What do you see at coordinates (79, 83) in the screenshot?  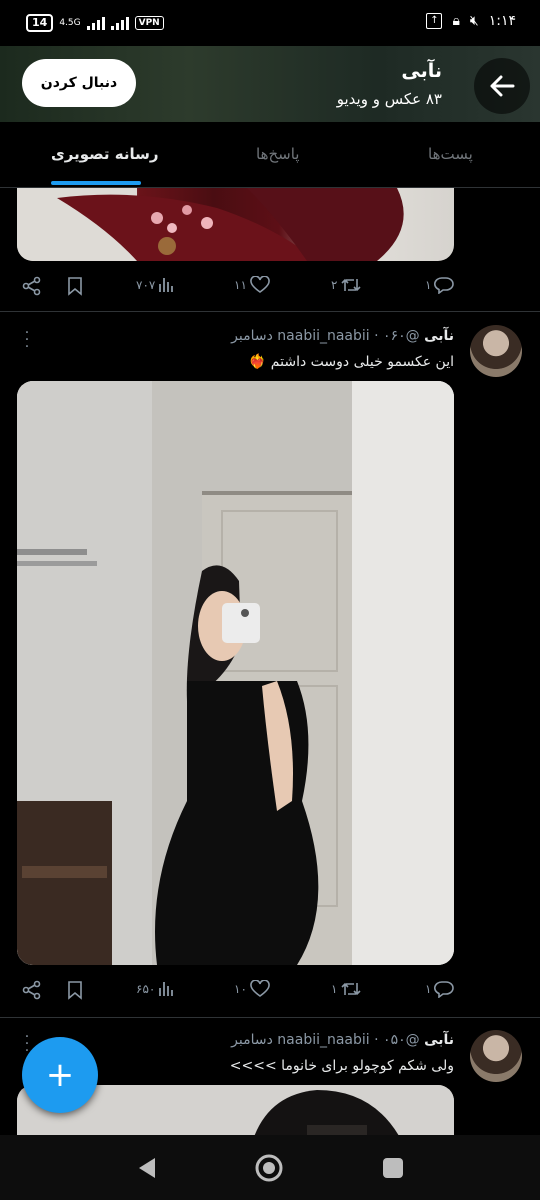 I see `follow-button: دنبال کردن` at bounding box center [79, 83].